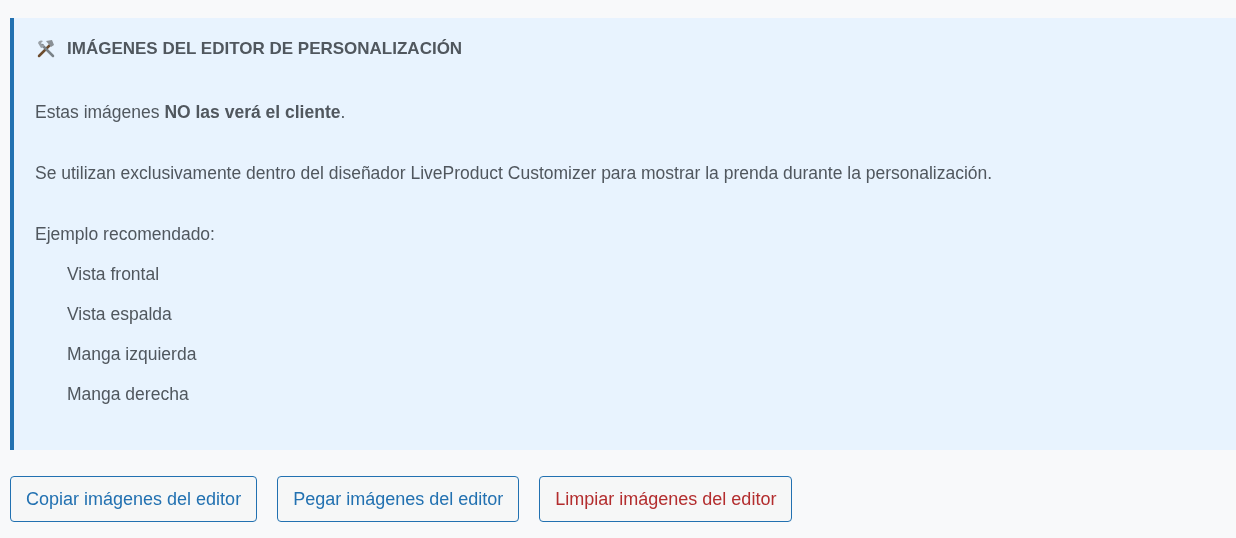  I want to click on notice-text: Se utilizan exclusivamente dentro del diseñador LiveProduct Customizer para mostrar la prenda durante la personalización., so click(514, 173).